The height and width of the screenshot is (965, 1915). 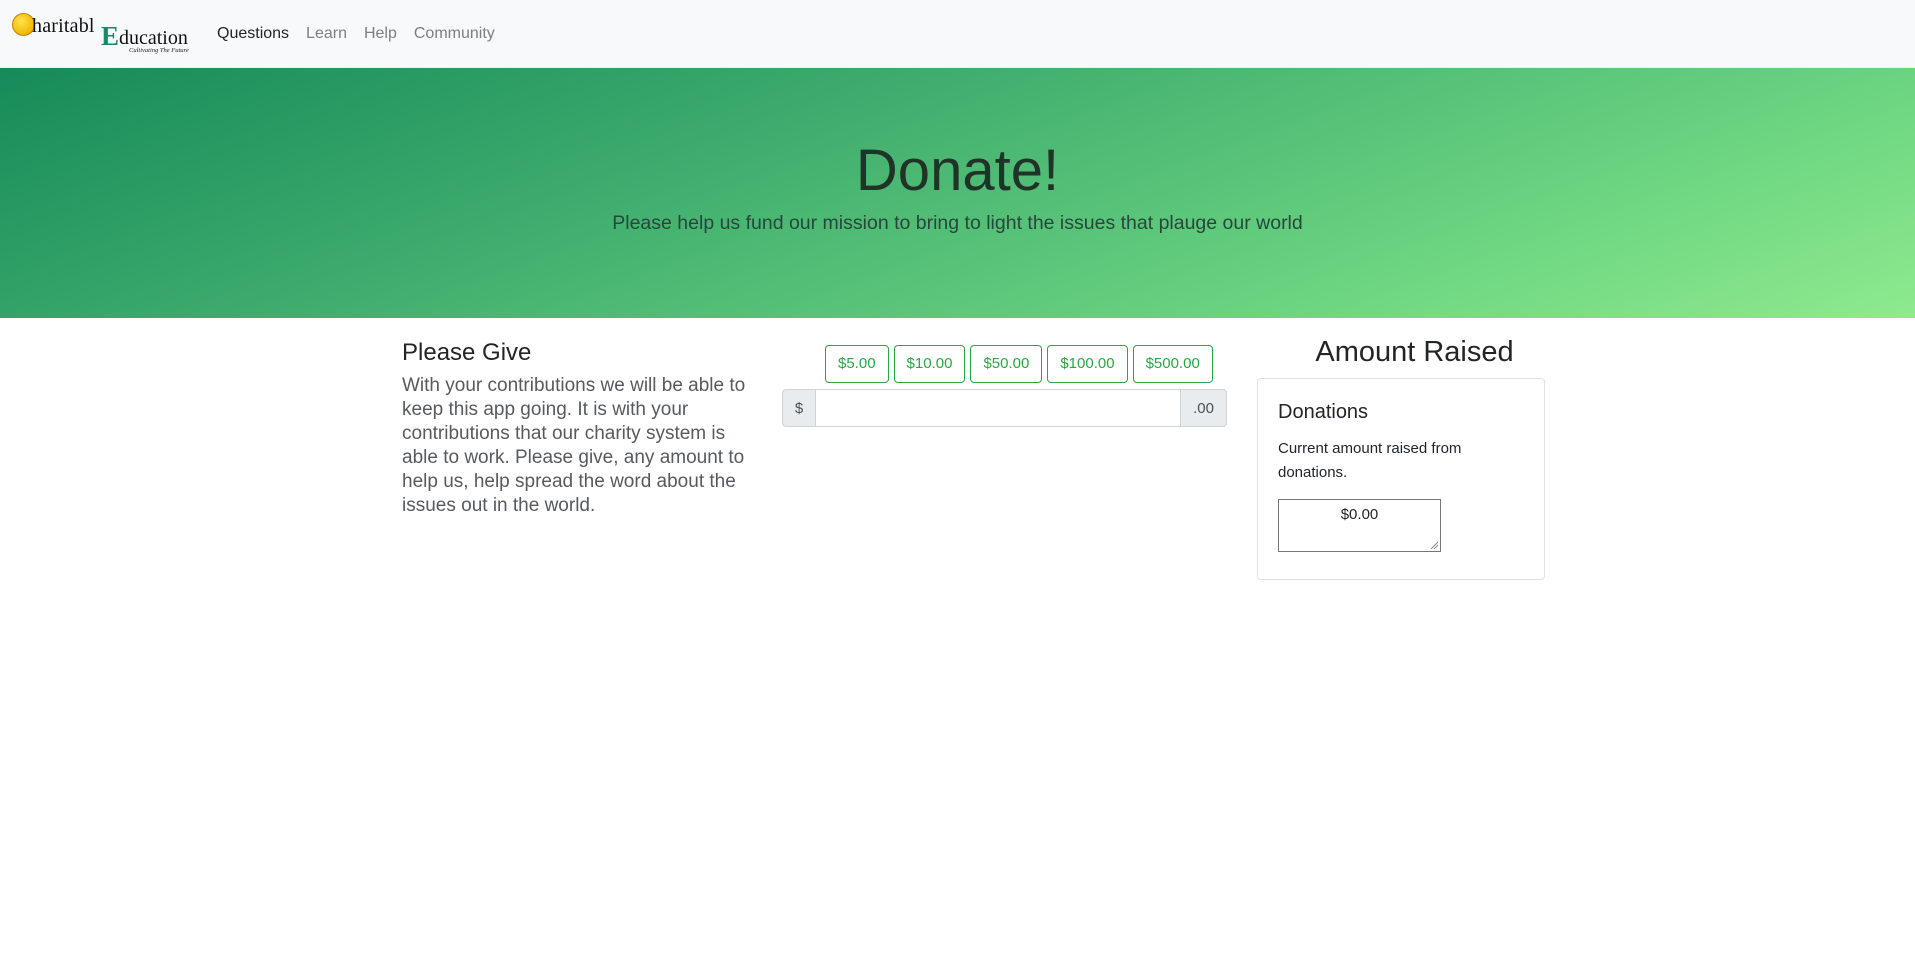 What do you see at coordinates (1359, 514) in the screenshot?
I see `amount-raised-value: $0.00` at bounding box center [1359, 514].